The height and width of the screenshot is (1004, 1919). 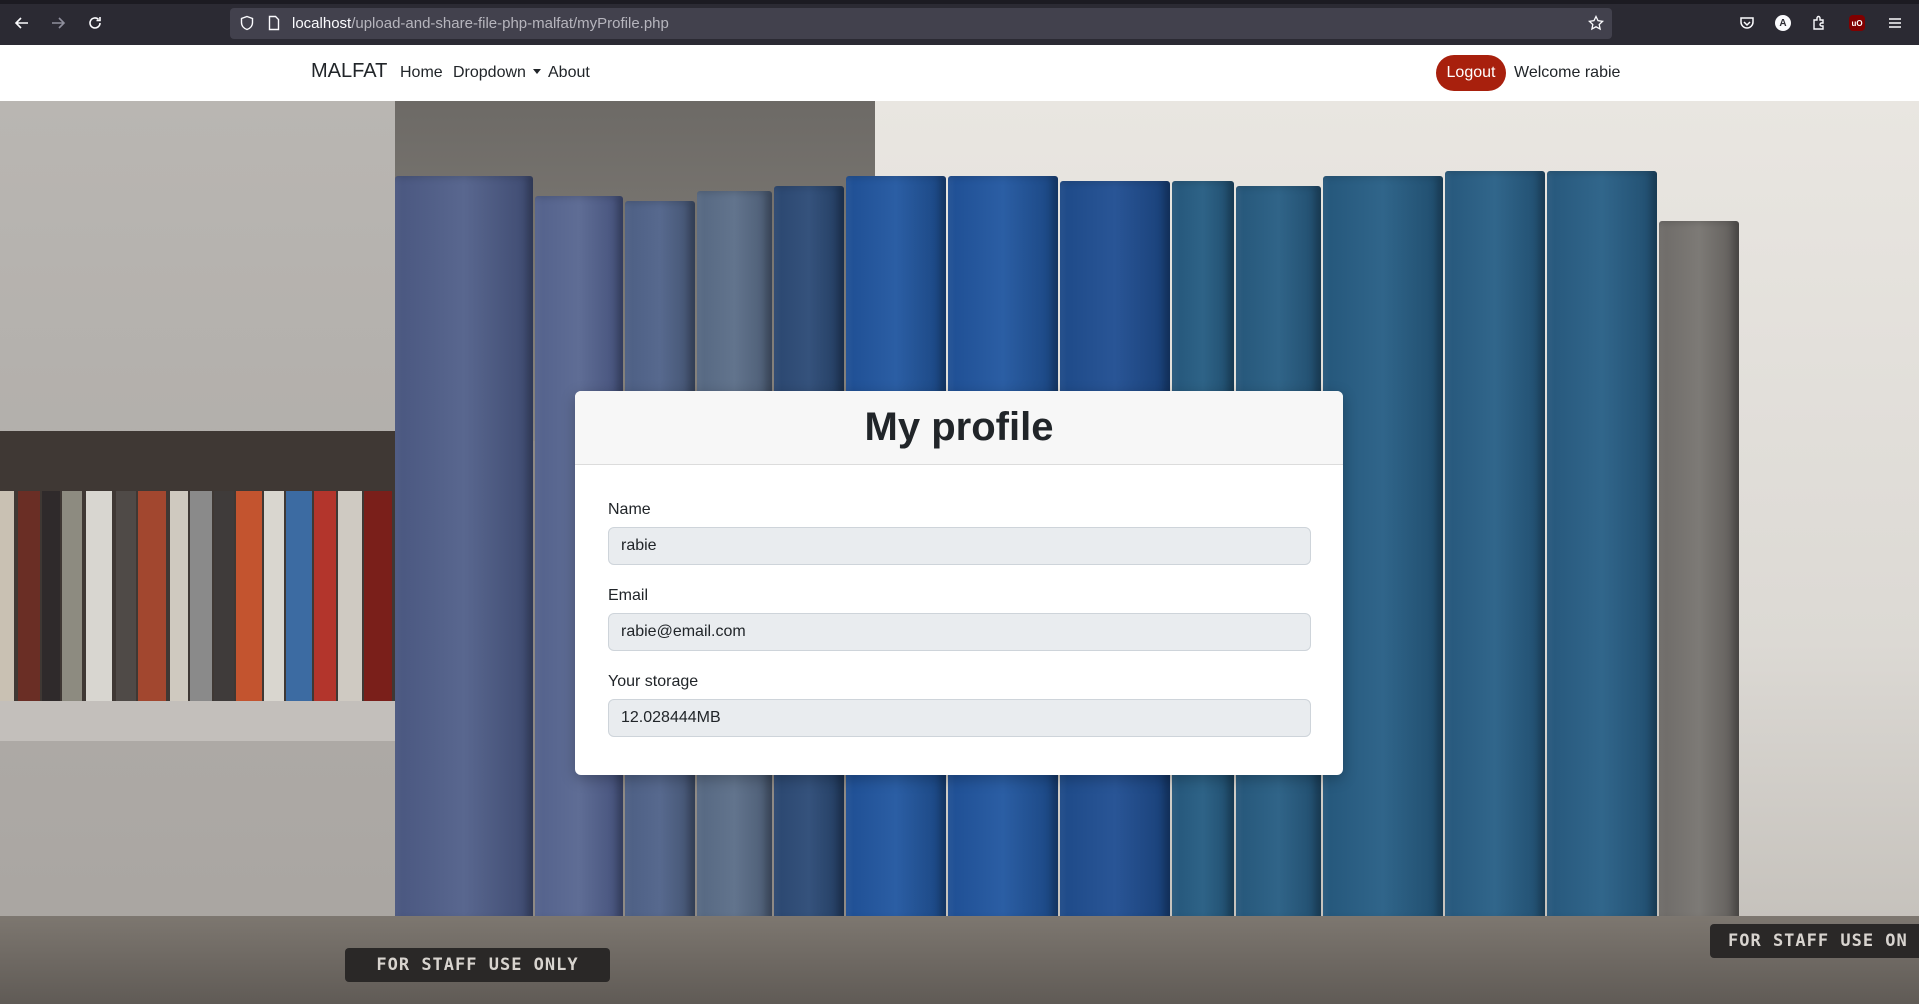 I want to click on shelf-front: FOR STAFF USE ONLY FOR STAFF USE ON, so click(x=959, y=960).